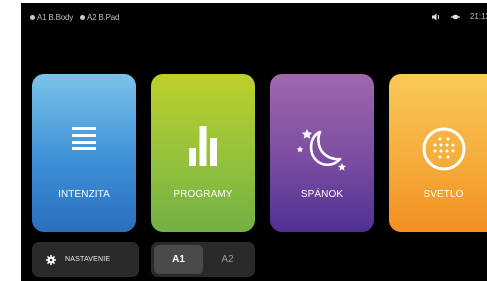  What do you see at coordinates (55, 17) in the screenshot?
I see `device-label: A1 B.Body` at bounding box center [55, 17].